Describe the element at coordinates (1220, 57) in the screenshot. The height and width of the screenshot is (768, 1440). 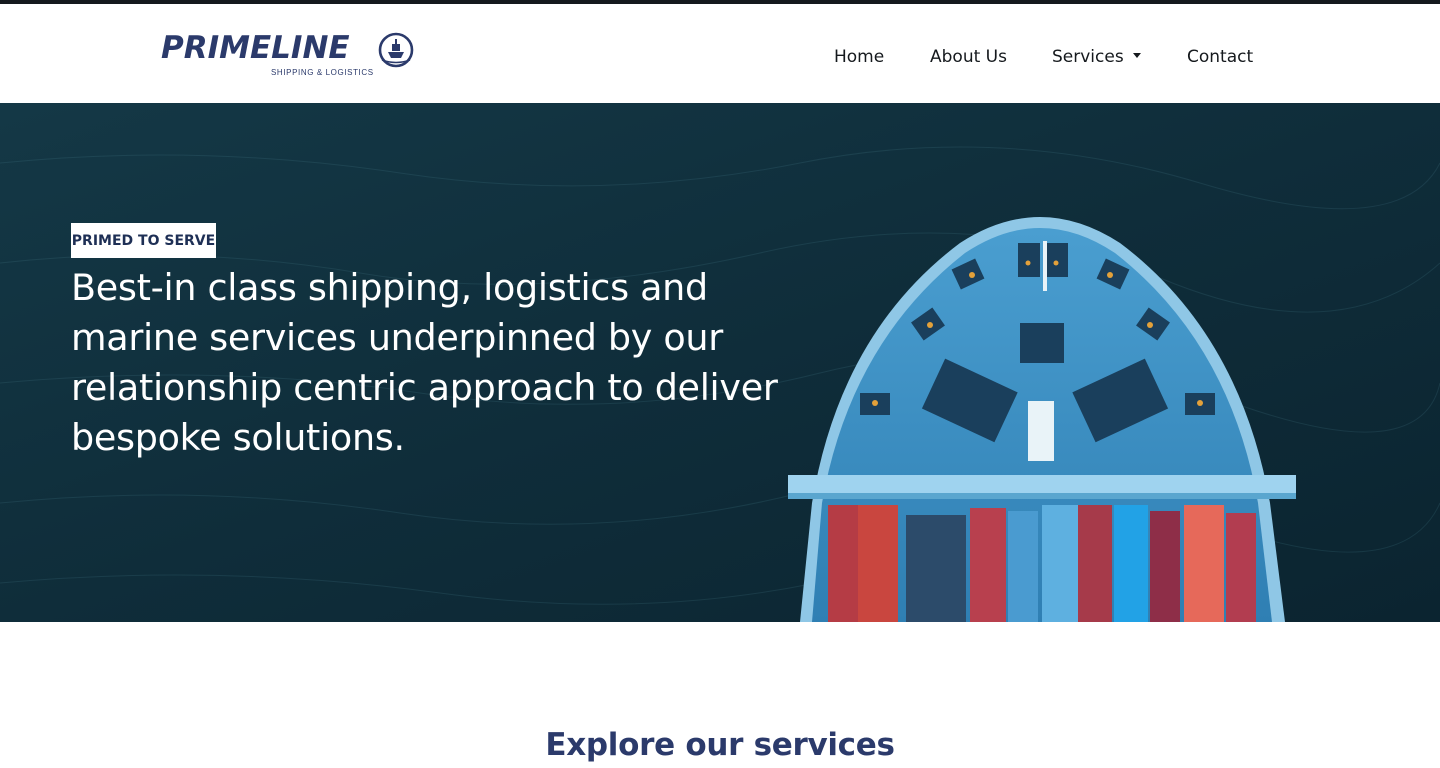
I see `nav-contact: Contact` at that location.